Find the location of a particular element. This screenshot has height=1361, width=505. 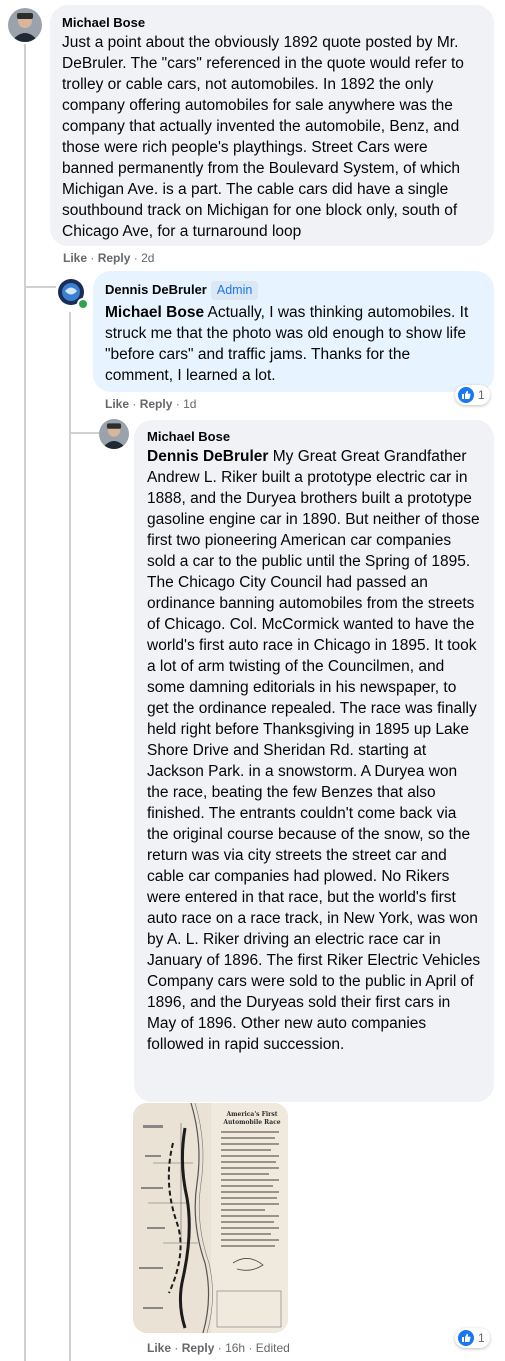

comment-actions: Like · Reply · 1d is located at coordinates (150, 404).